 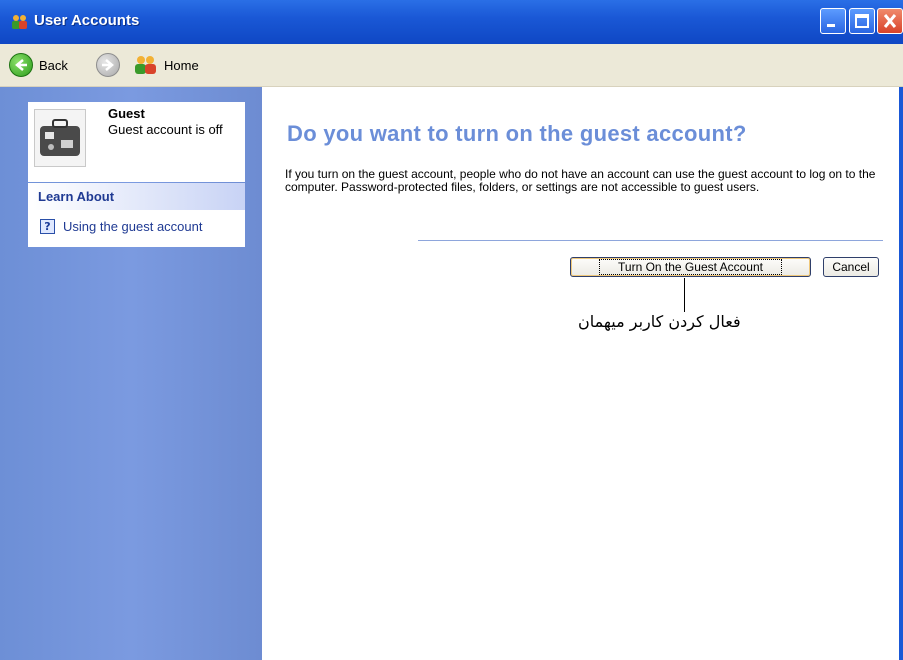 I want to click on learn-about-title: Learn About, so click(x=76, y=196).